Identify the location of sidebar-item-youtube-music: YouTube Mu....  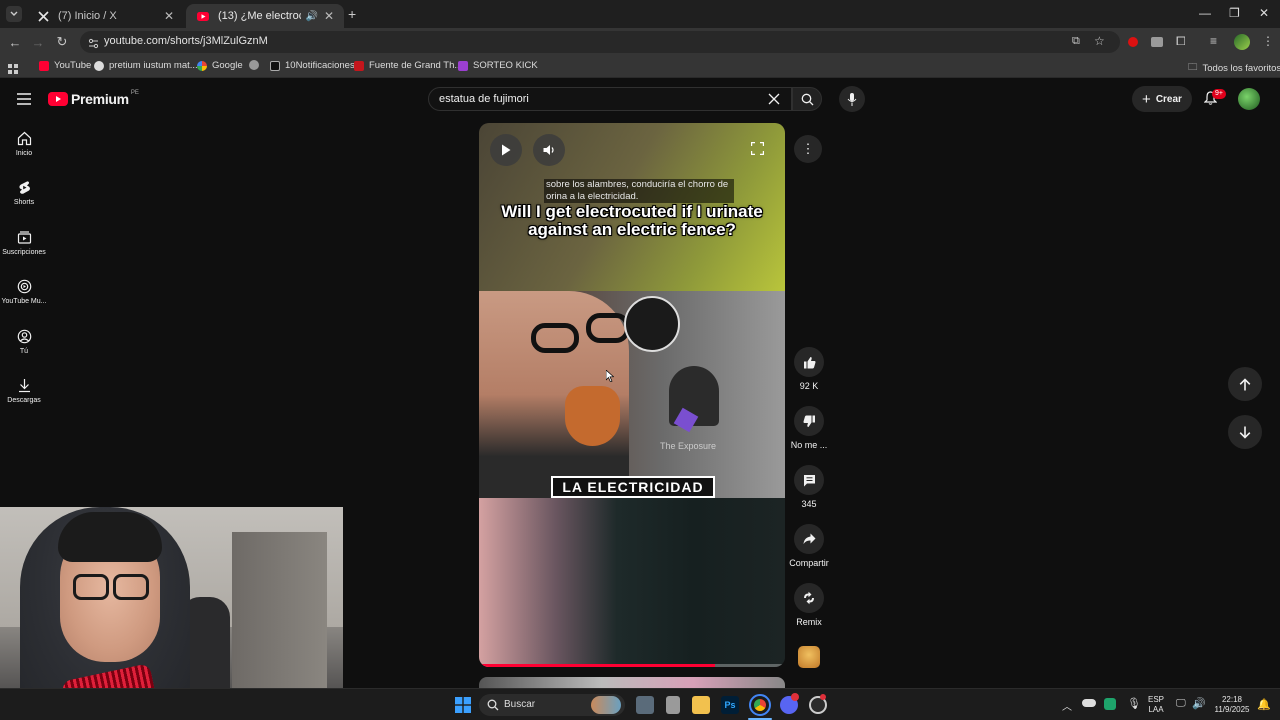
(24, 292).